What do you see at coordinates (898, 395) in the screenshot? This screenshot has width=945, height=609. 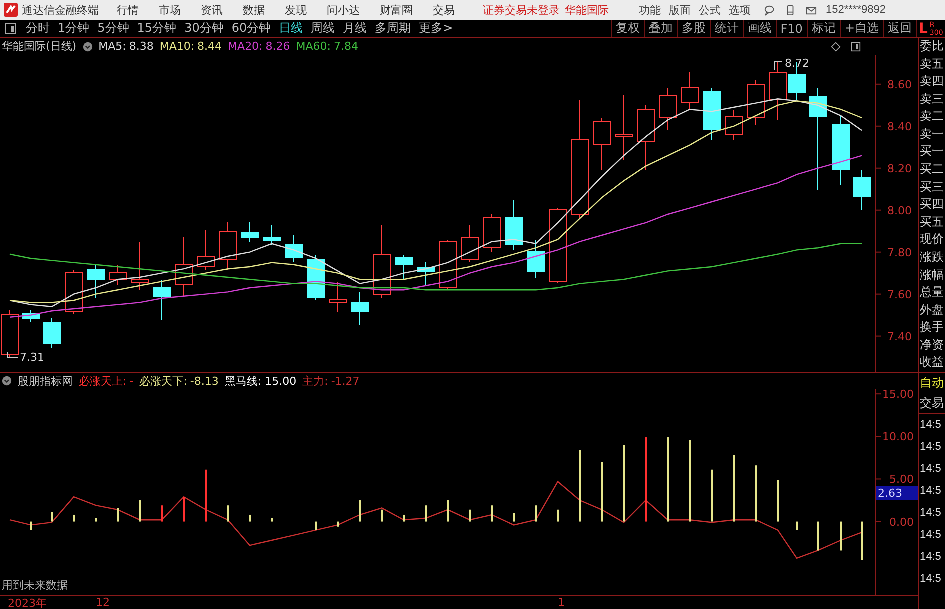 I see `indicator-axis-label: 15.00` at bounding box center [898, 395].